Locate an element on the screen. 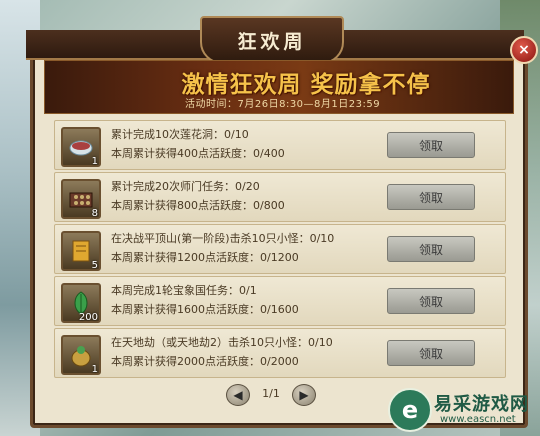 The height and width of the screenshot is (436, 540). banner-title: 激情狂欢周 奖励拿不停 is located at coordinates (306, 84).